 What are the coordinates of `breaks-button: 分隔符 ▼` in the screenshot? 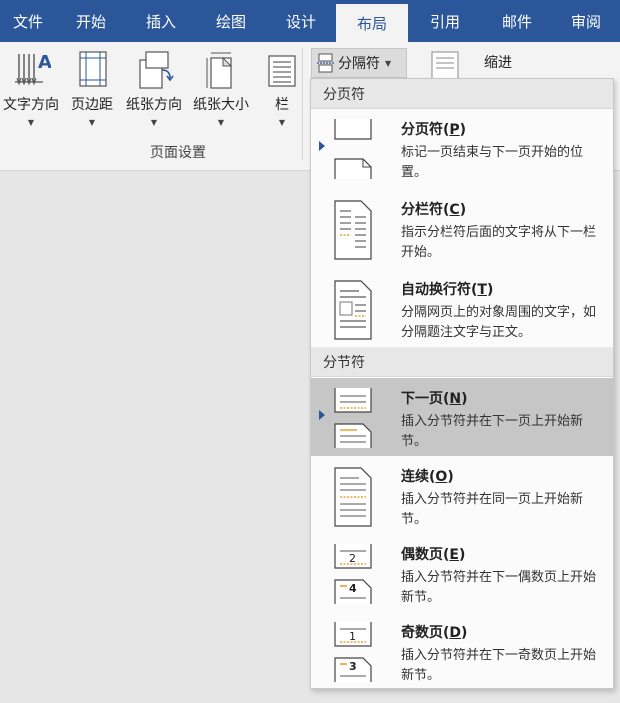 It's located at (359, 63).